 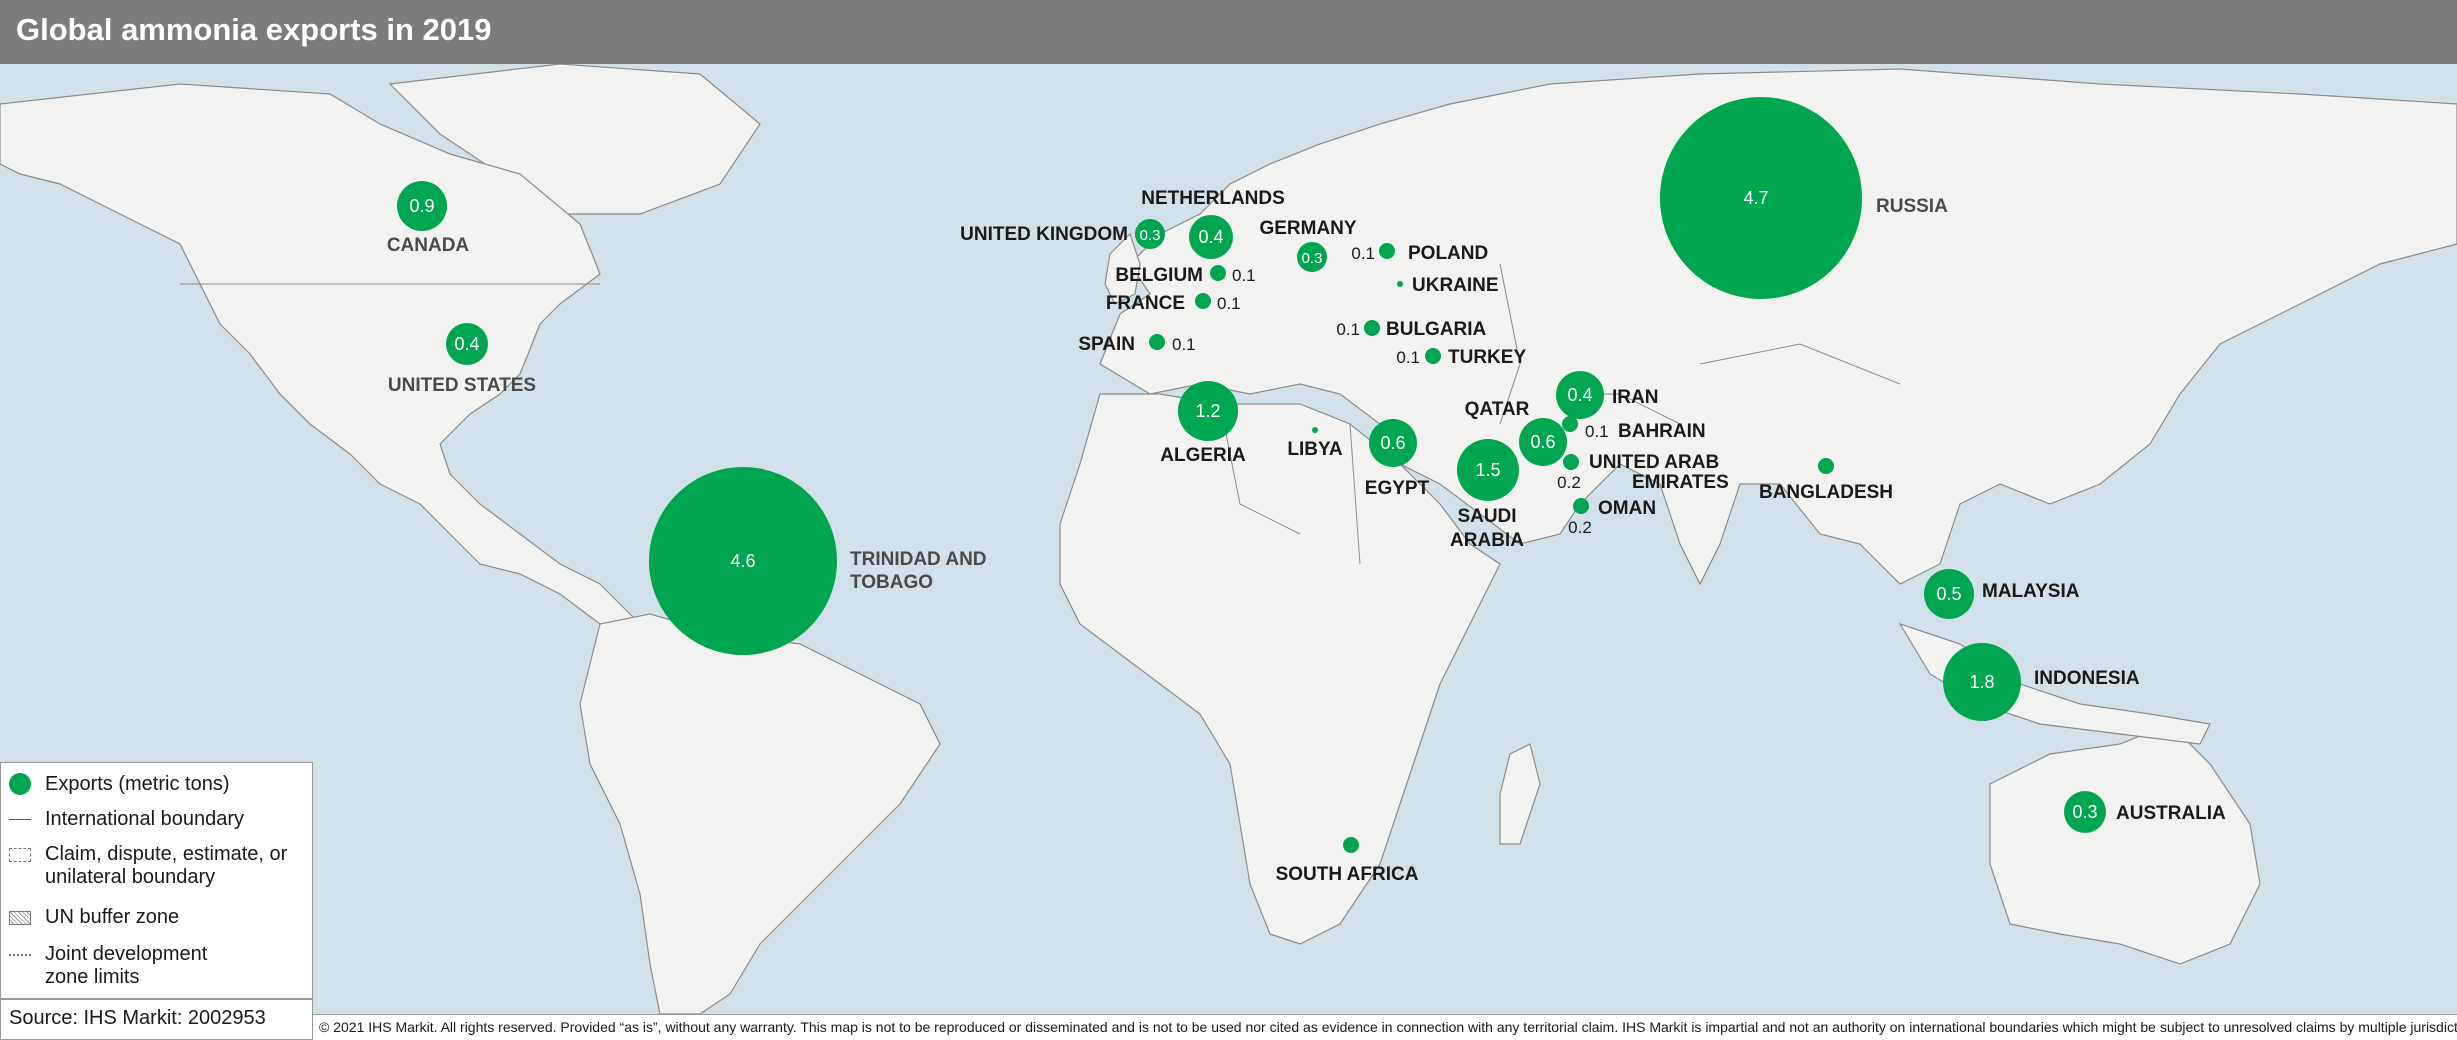 I want to click on legend-item-international-boundary: International boundary, so click(x=157, y=819).